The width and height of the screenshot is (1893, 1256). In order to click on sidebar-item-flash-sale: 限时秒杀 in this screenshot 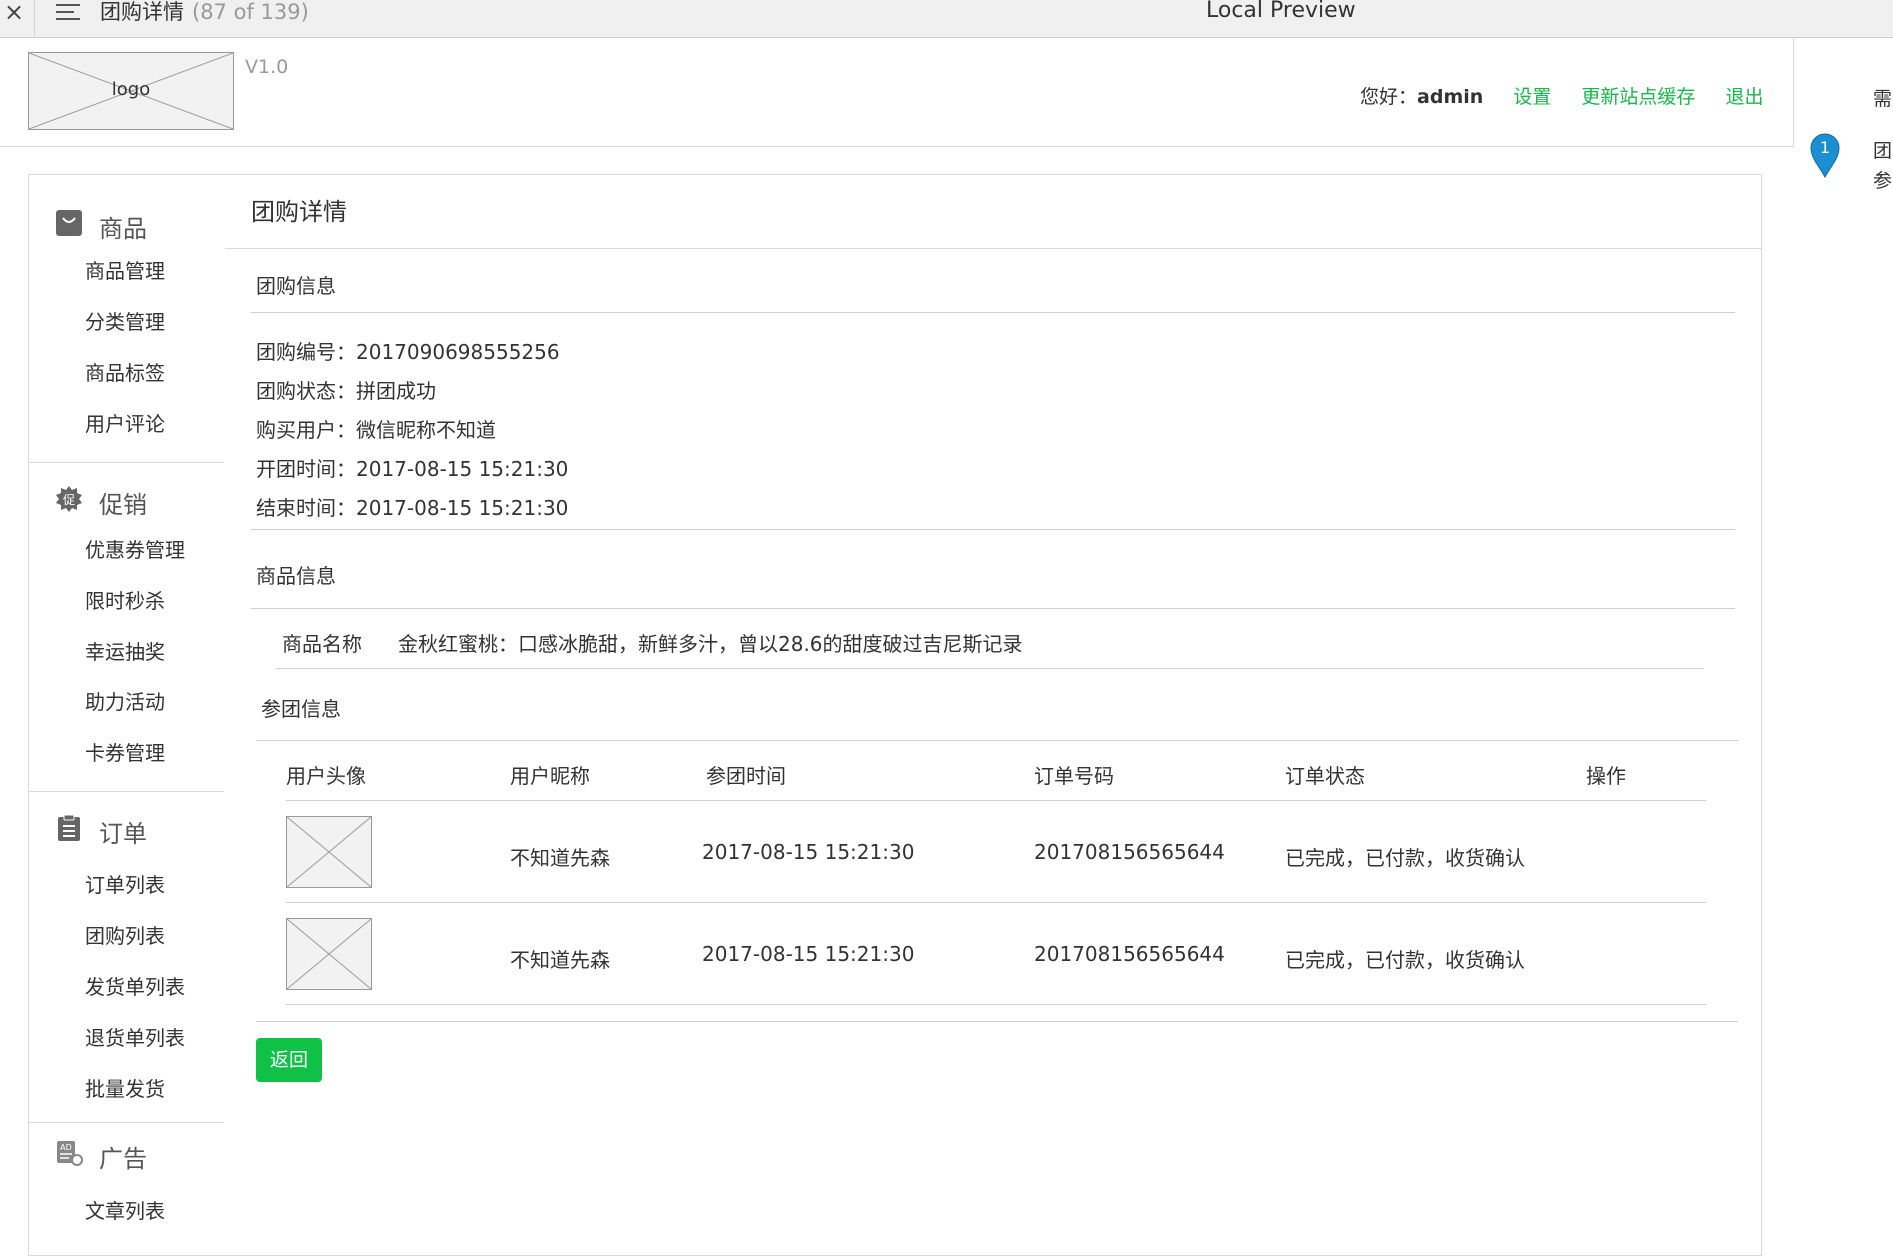, I will do `click(125, 599)`.